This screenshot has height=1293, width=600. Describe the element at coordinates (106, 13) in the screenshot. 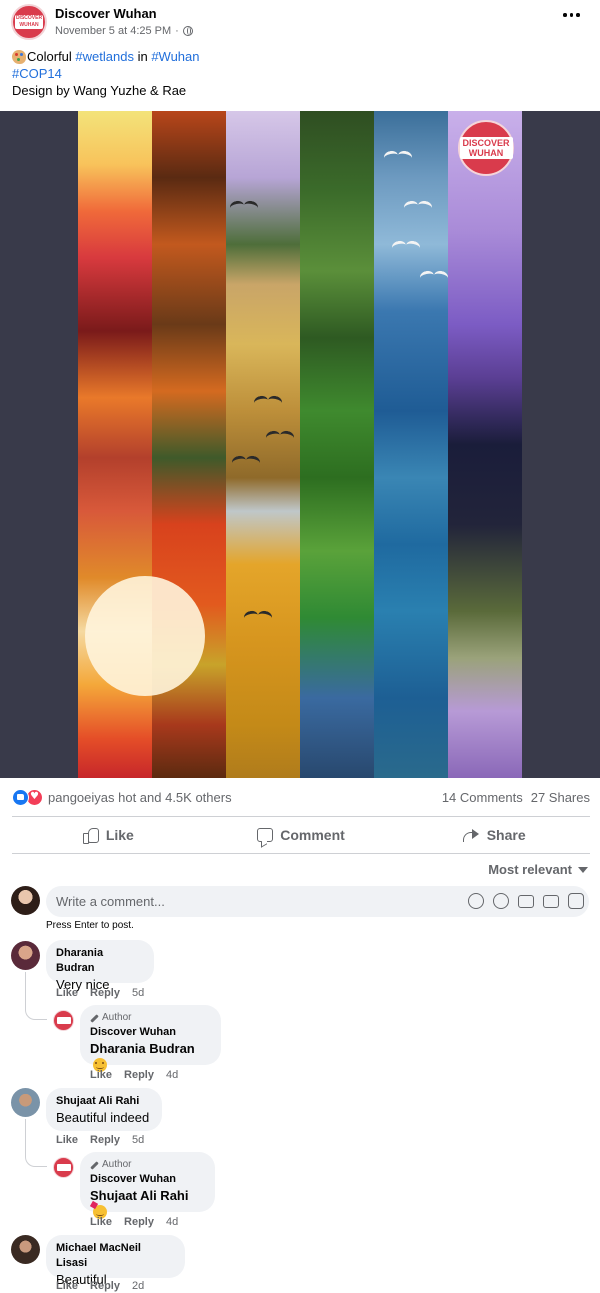

I see `page-name: Discover Wuhan` at that location.